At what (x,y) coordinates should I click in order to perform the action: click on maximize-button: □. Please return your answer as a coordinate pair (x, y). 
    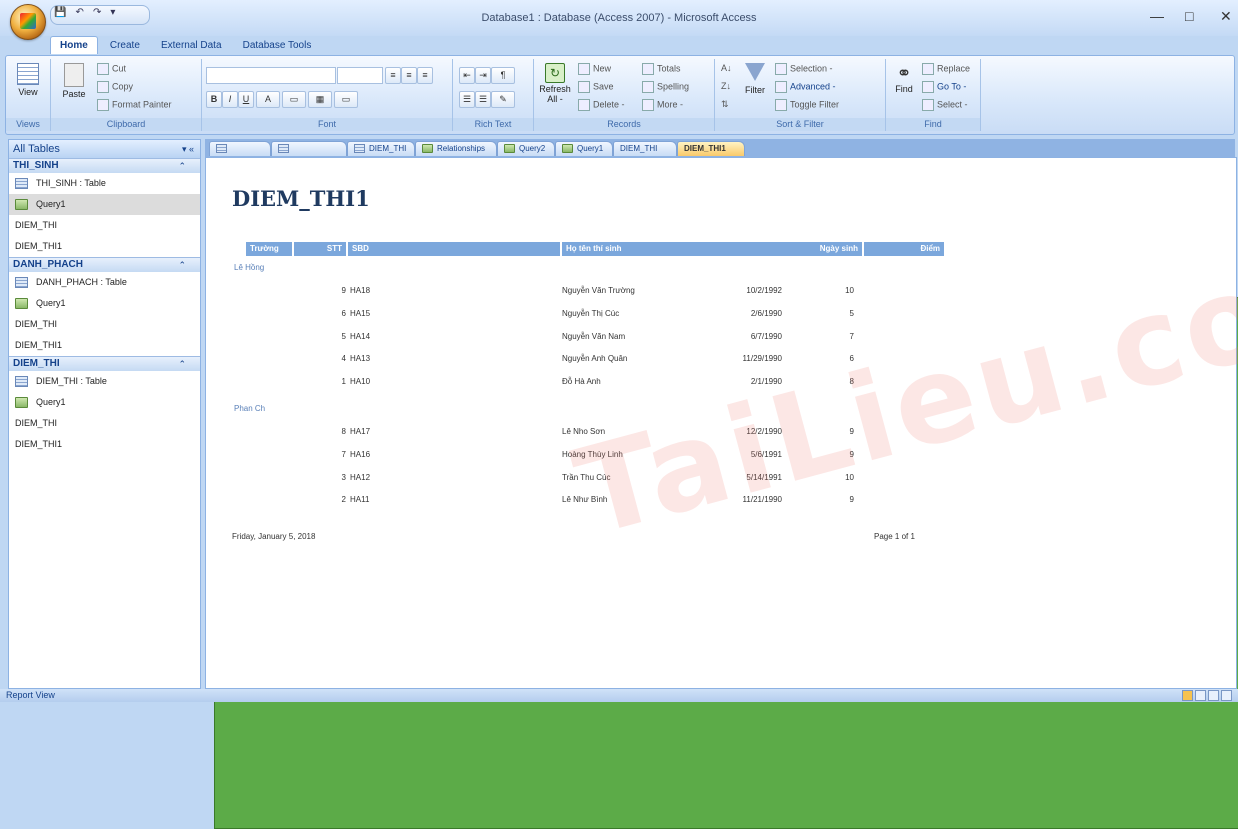
    Looking at the image, I should click on (1189, 16).